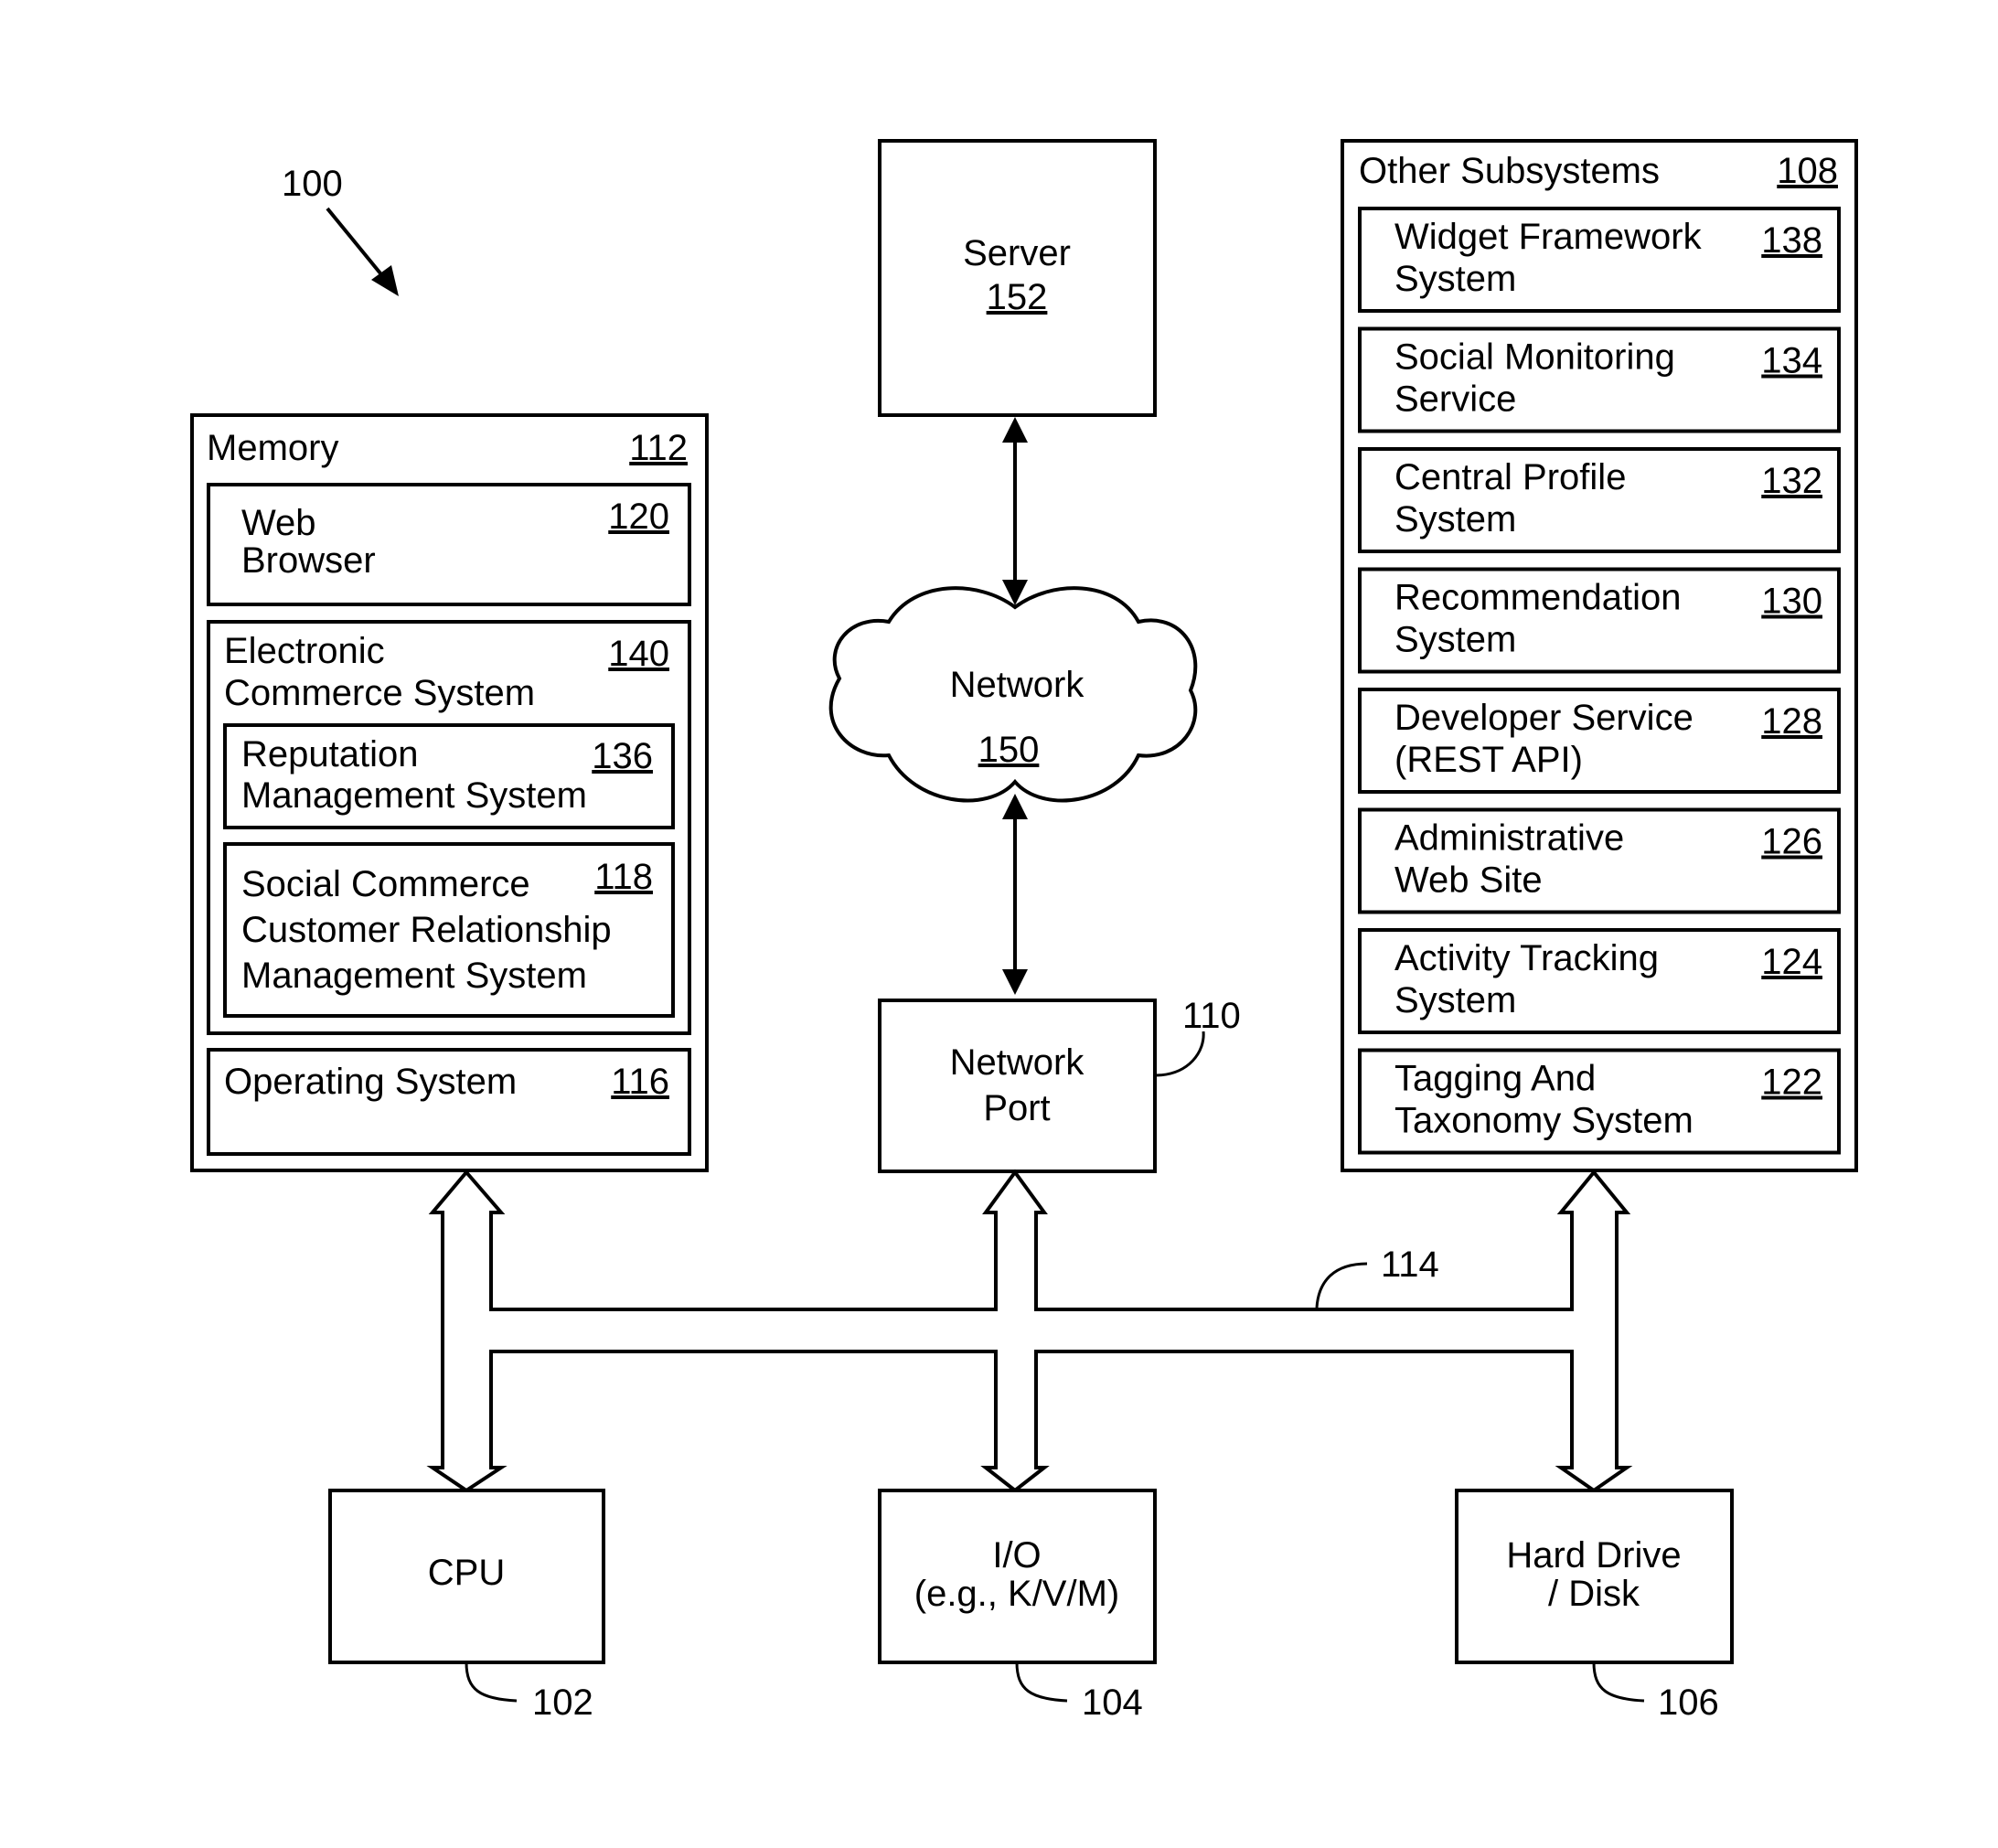 The width and height of the screenshot is (1998, 1848). Describe the element at coordinates (1792, 722) in the screenshot. I see `subsystem-ref: 128` at that location.